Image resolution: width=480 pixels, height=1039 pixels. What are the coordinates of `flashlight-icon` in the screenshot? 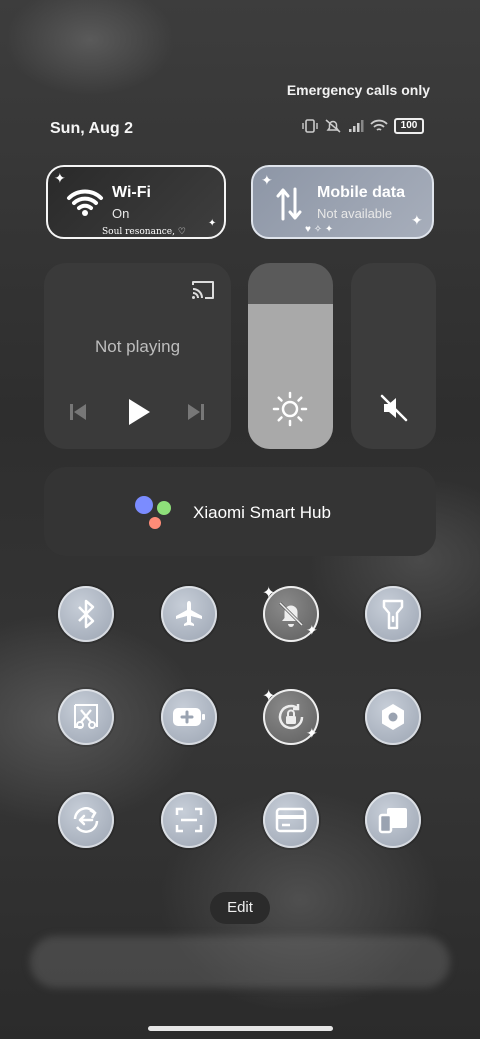 It's located at (393, 614).